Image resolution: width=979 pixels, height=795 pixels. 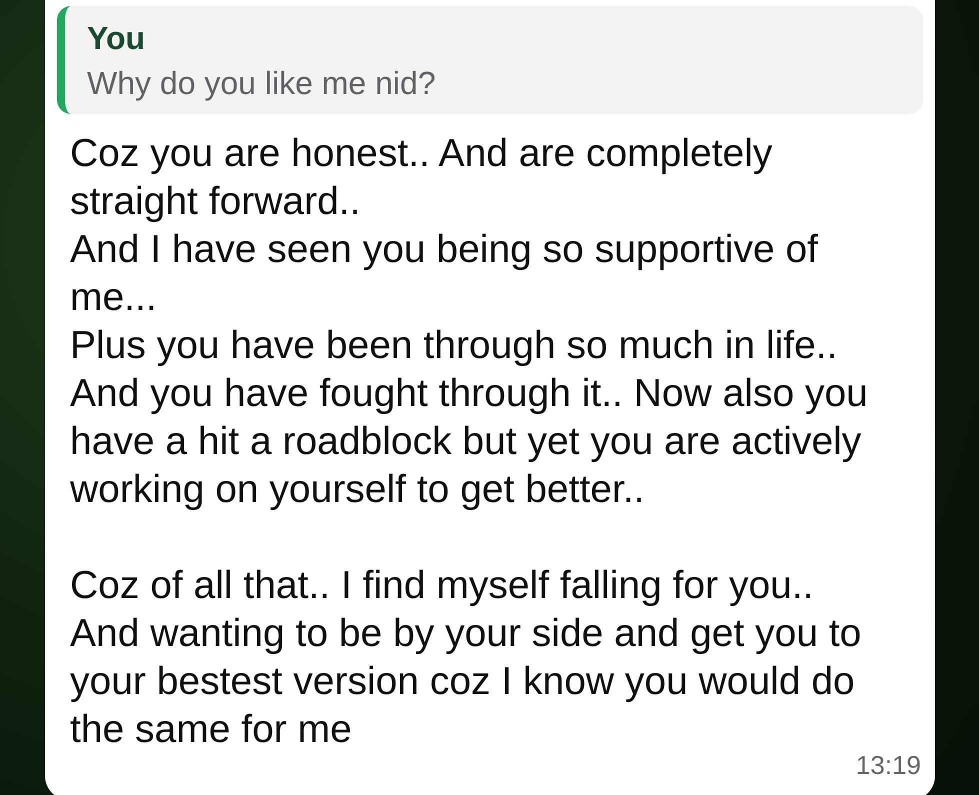 I want to click on quote-text: Why do you like me nid?, so click(x=262, y=83).